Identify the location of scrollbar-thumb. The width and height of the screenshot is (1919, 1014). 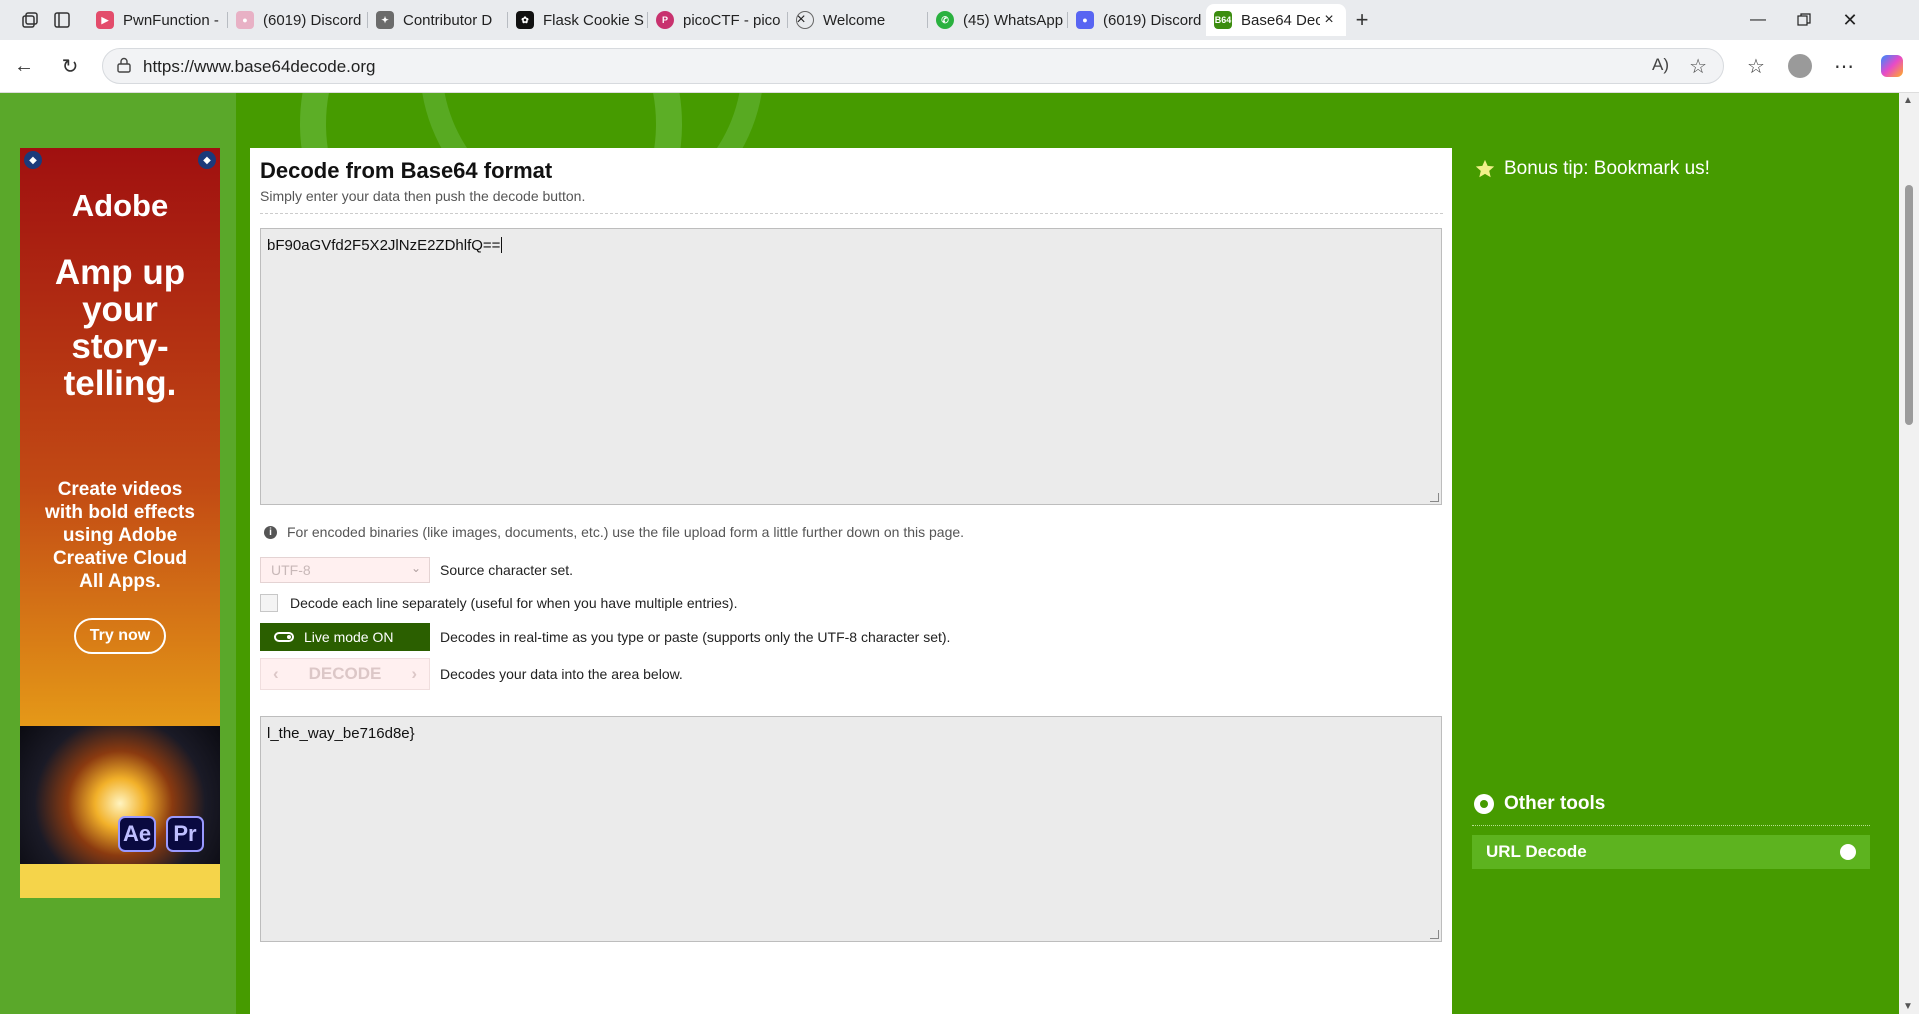
(1909, 305).